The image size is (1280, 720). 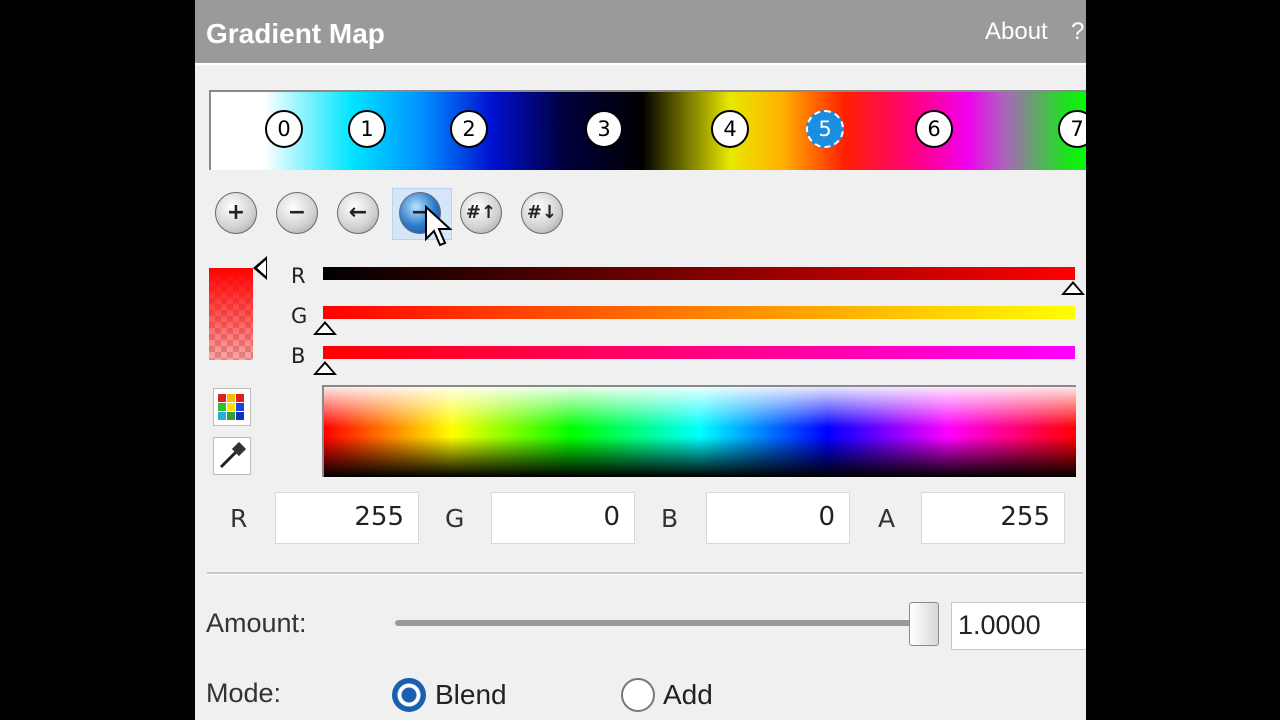 I want to click on mode-label: Mode:, so click(x=244, y=693).